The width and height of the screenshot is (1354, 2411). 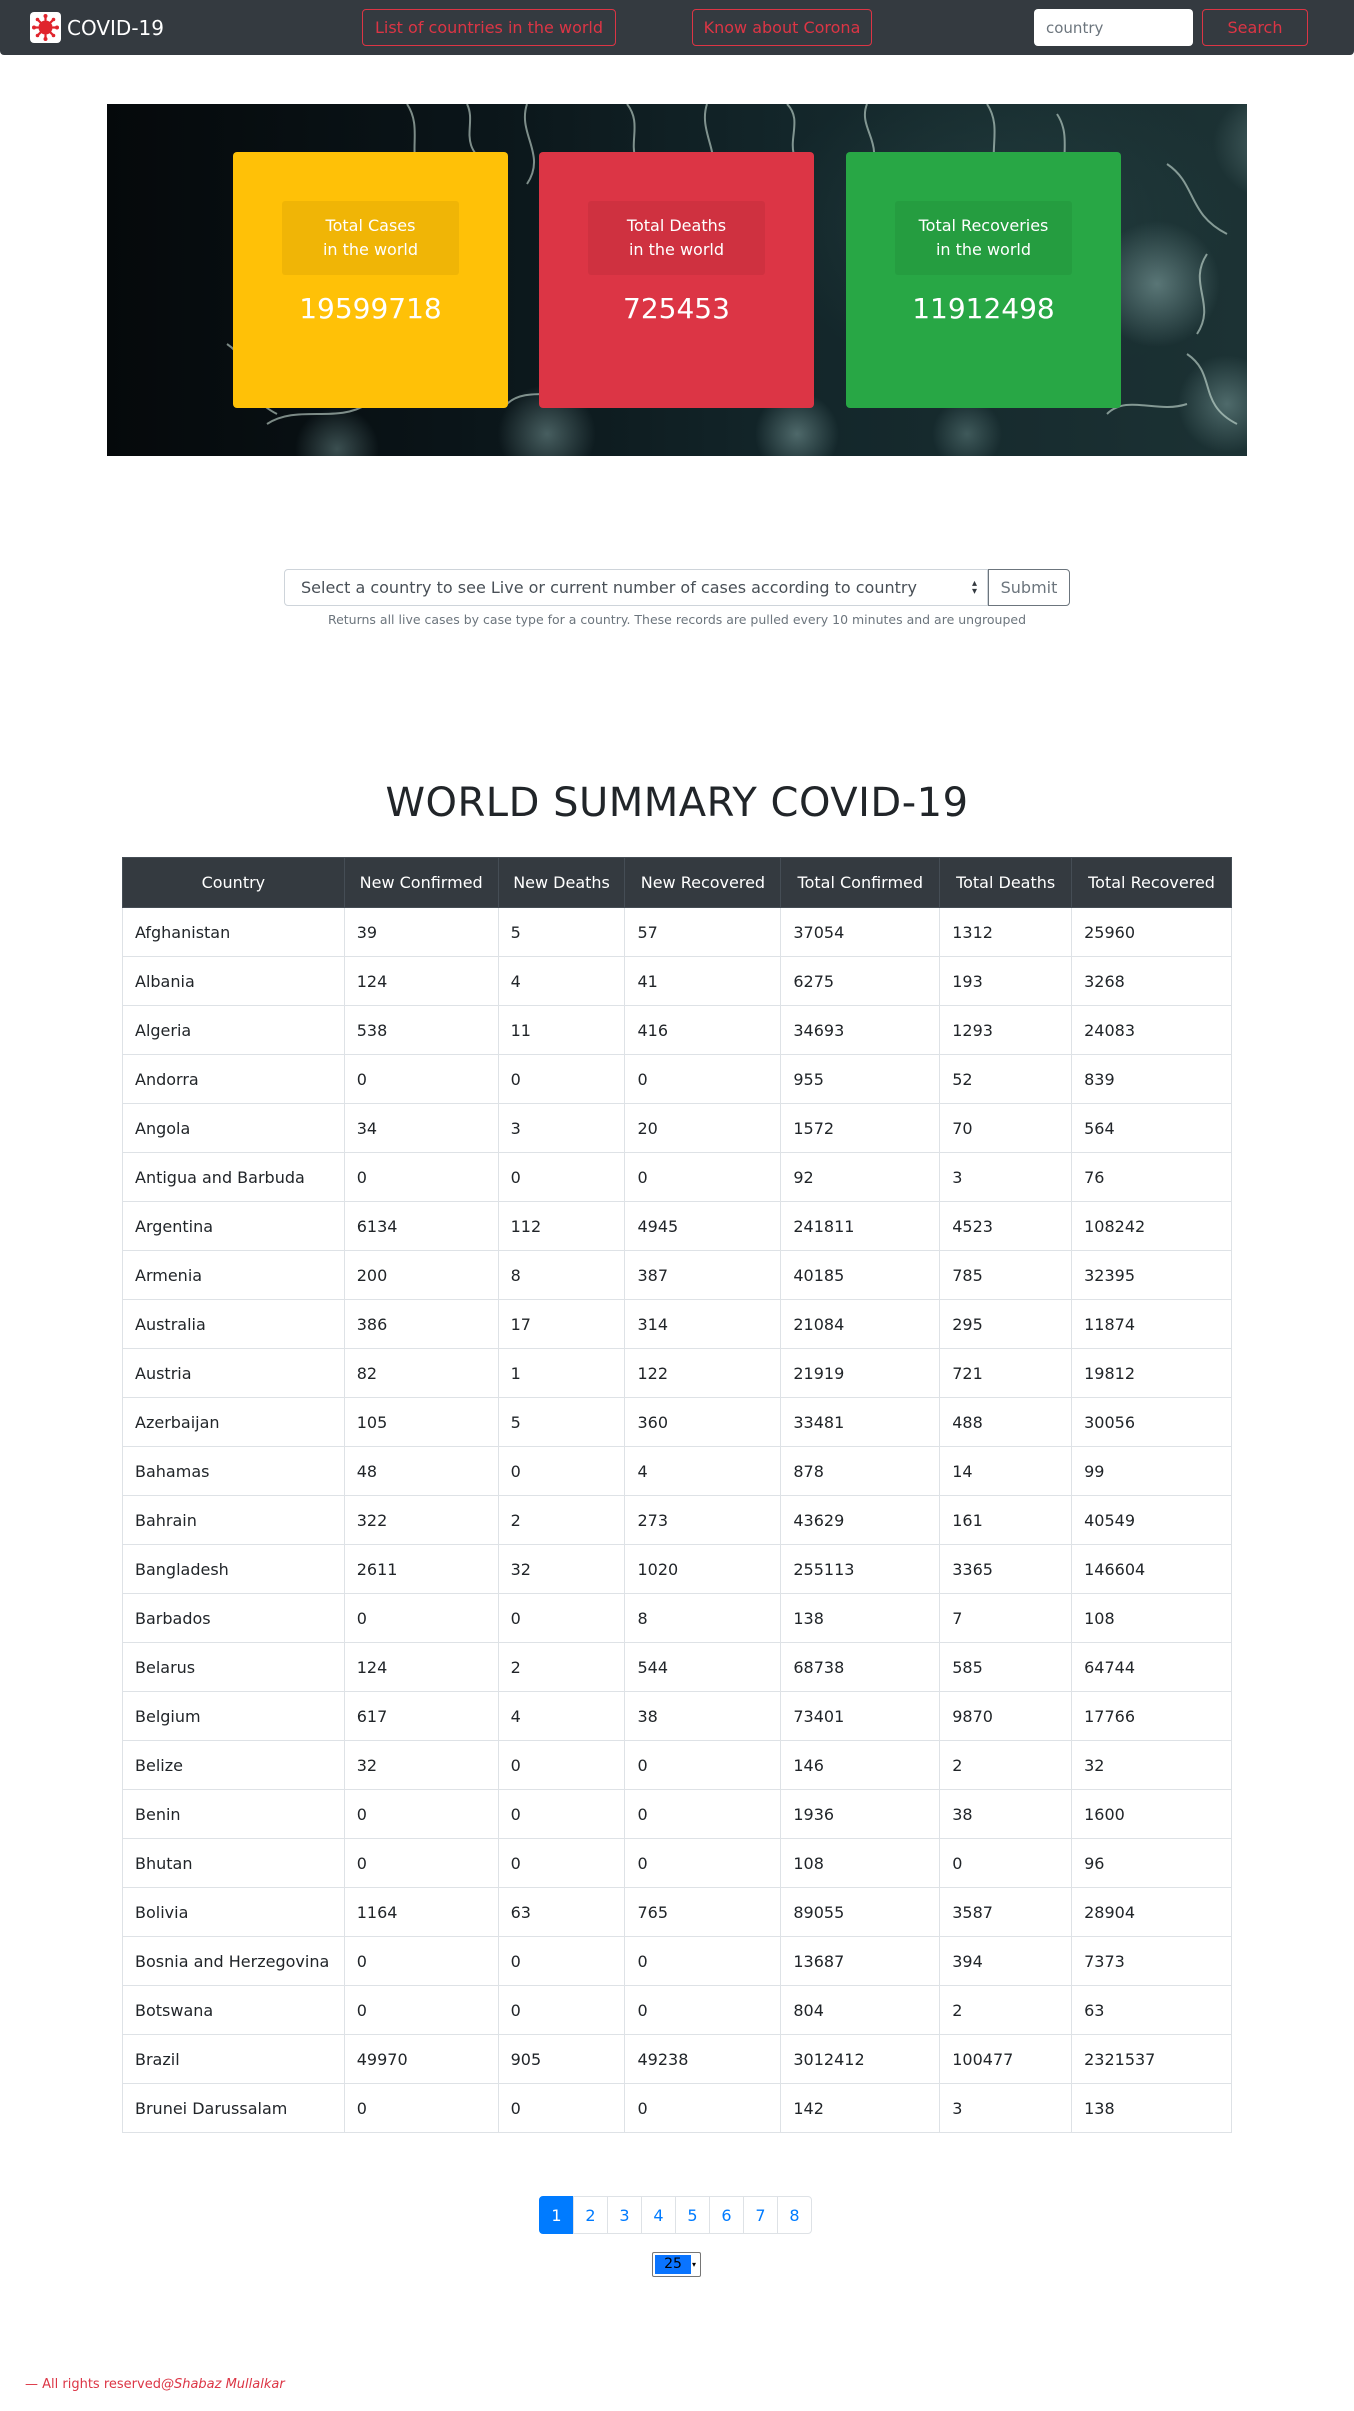 What do you see at coordinates (860, 882) in the screenshot?
I see `column-header-total-confirmed: Total Confirmed` at bounding box center [860, 882].